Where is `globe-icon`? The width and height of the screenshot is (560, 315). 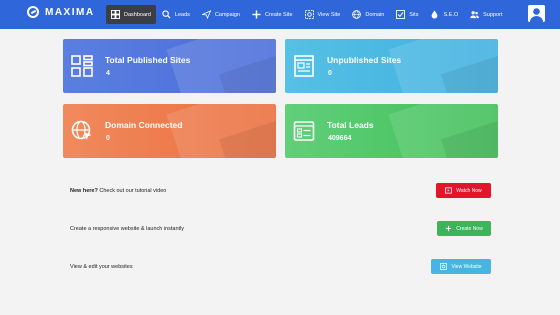 globe-icon is located at coordinates (357, 14).